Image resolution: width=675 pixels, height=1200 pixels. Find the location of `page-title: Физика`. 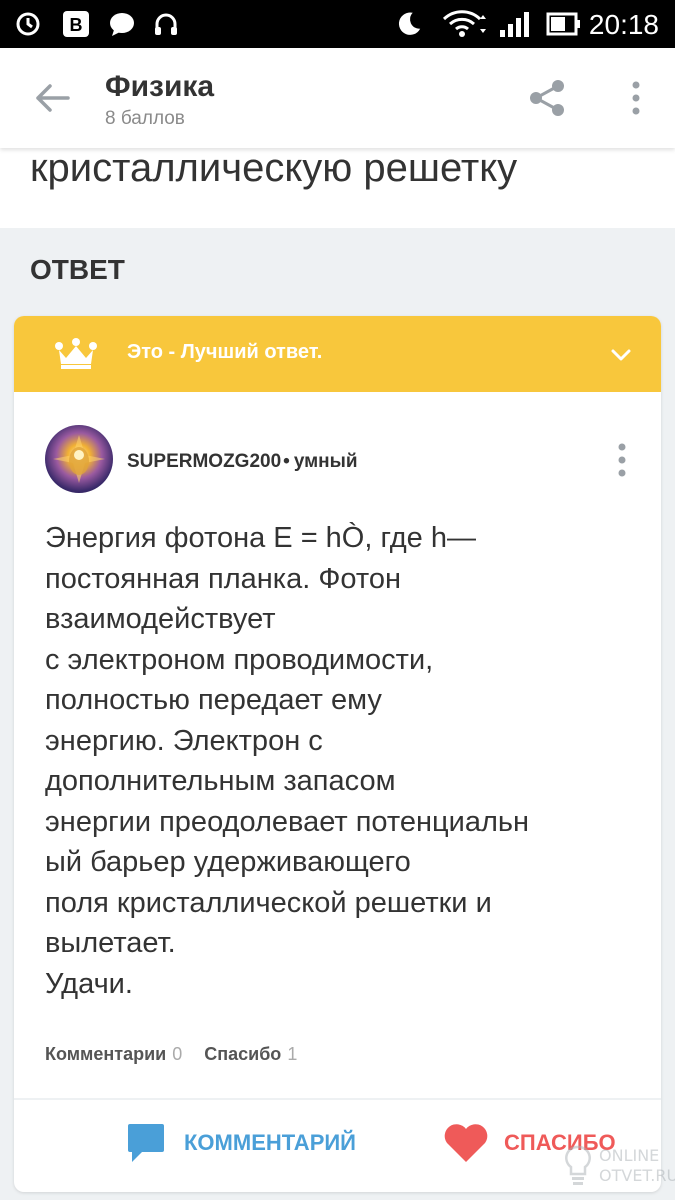

page-title: Физика is located at coordinates (160, 86).